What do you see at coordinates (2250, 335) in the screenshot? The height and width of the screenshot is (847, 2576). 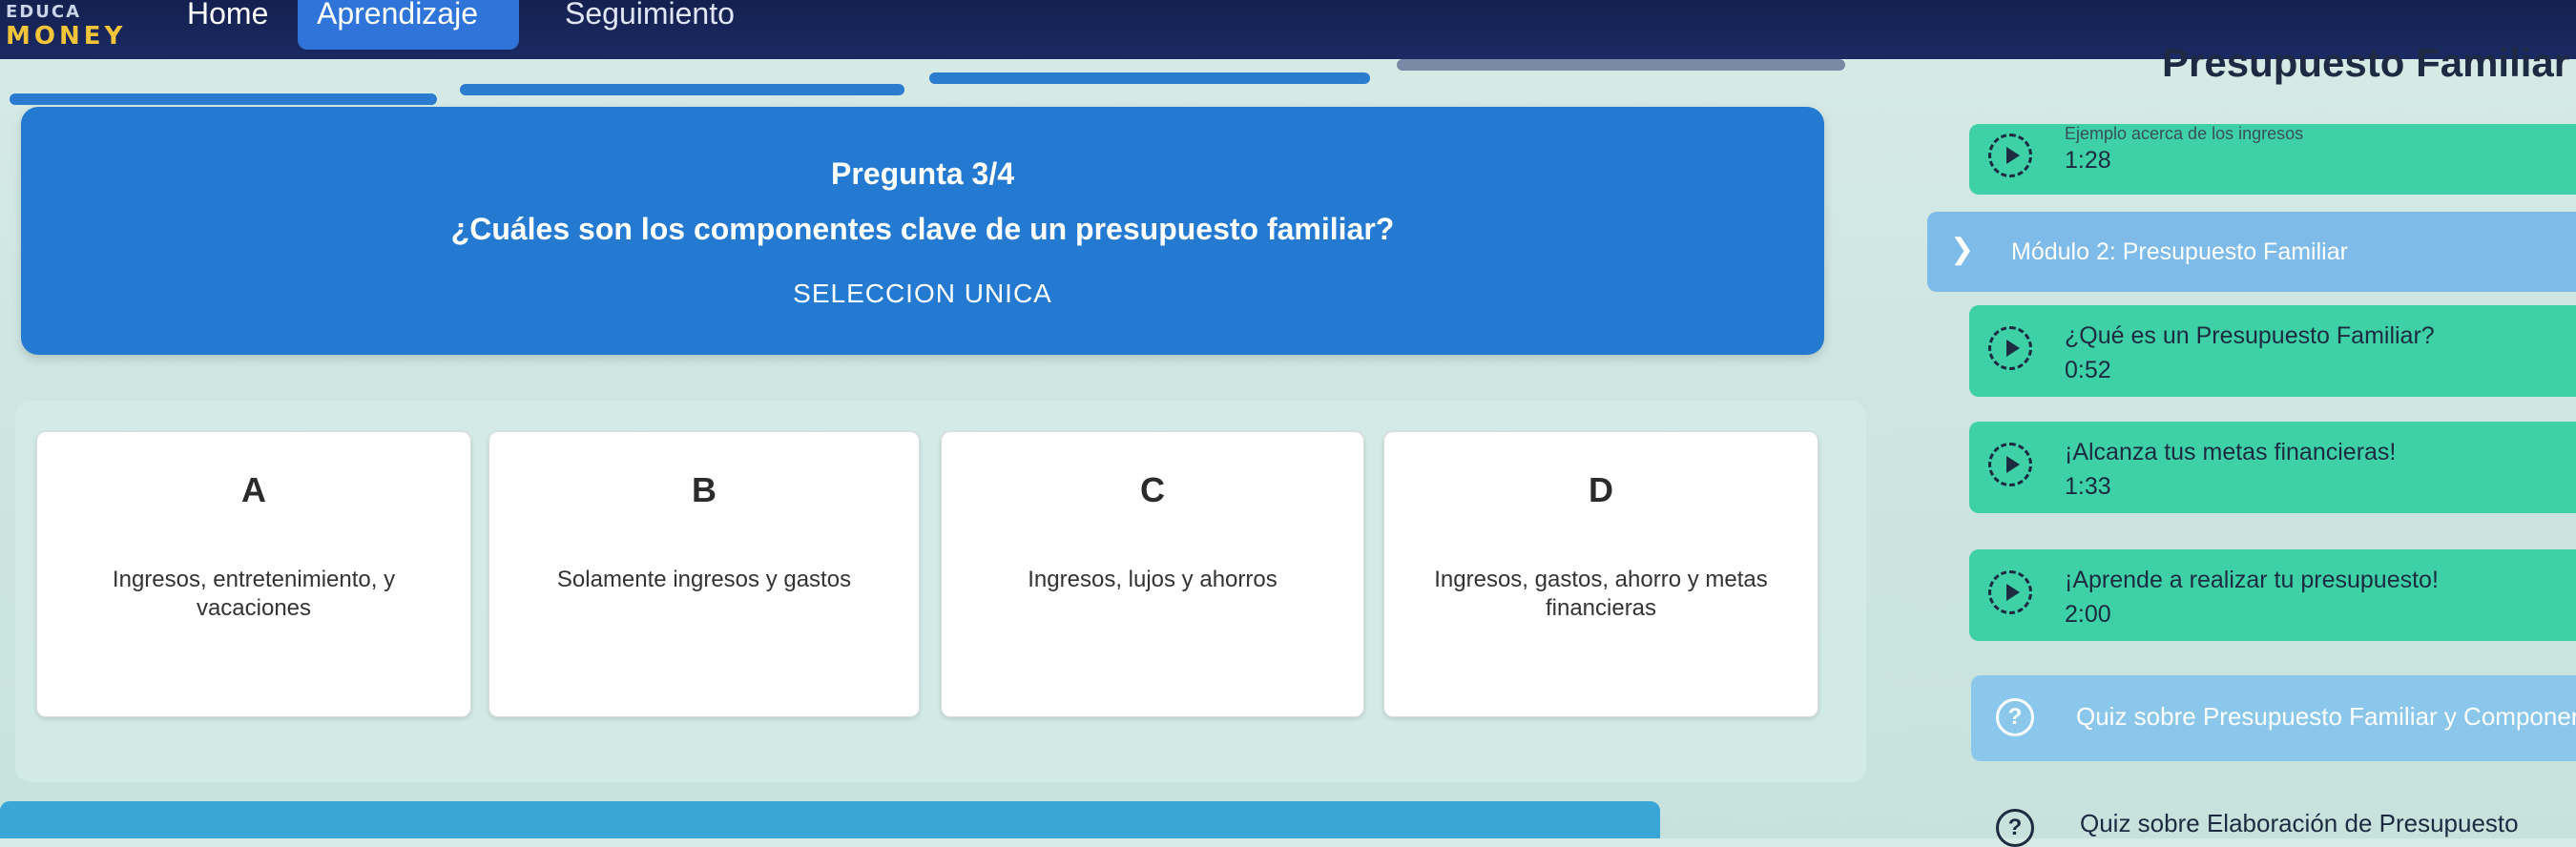 I see `lesson-title: ¿Qué es un Presupuesto Familiar?` at bounding box center [2250, 335].